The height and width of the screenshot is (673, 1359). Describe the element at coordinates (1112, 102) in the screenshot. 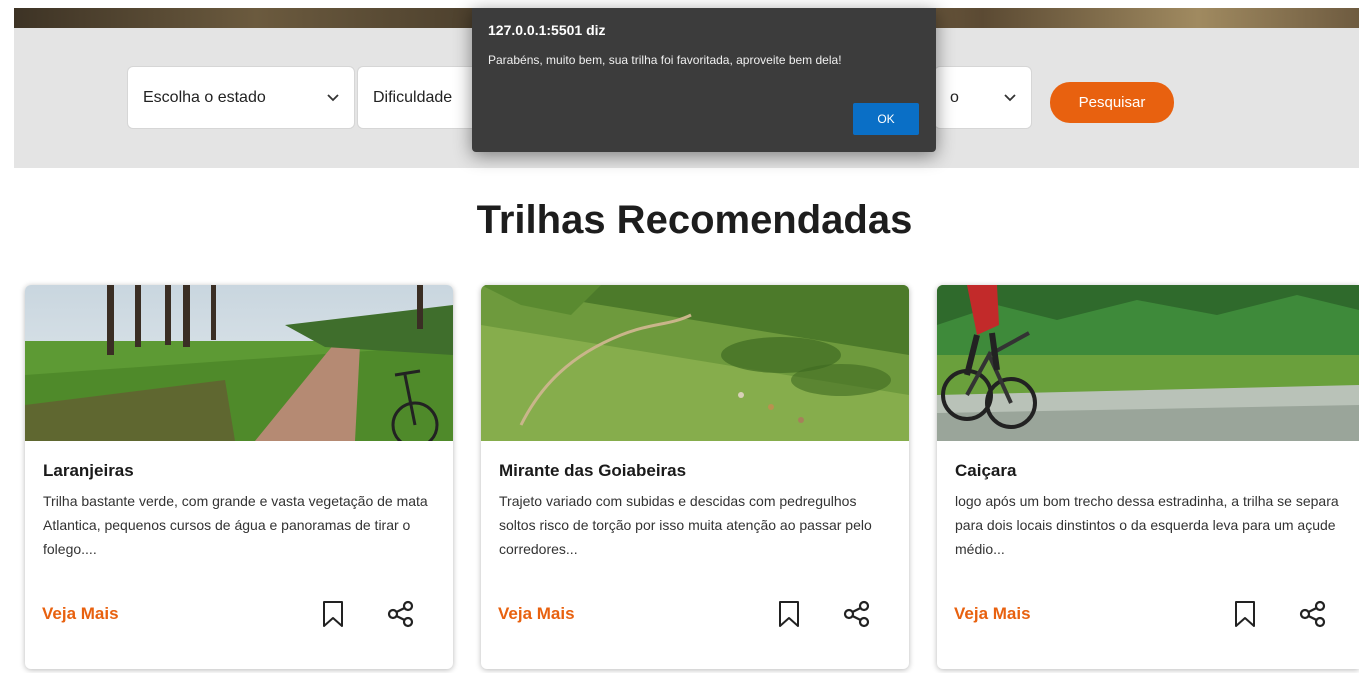

I see `pesquisar-button: Pesquisar` at that location.